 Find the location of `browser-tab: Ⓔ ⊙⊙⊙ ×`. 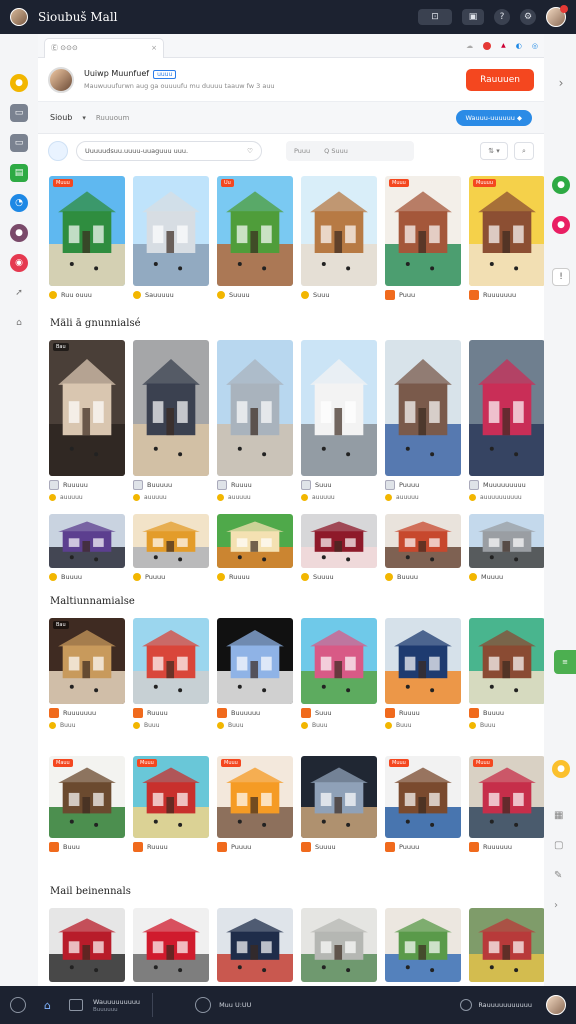

browser-tab: Ⓔ ⊙⊙⊙ × is located at coordinates (104, 47).